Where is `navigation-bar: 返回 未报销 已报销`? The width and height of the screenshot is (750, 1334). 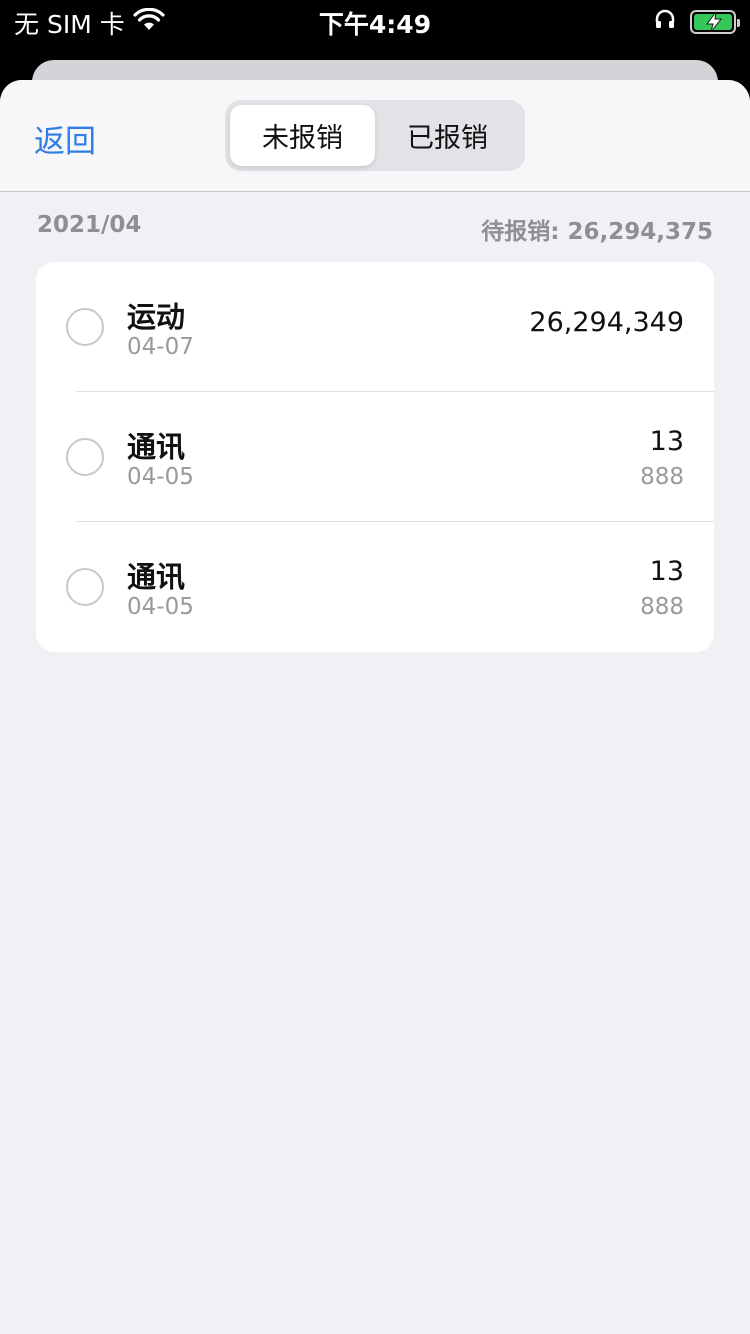 navigation-bar: 返回 未报销 已报销 is located at coordinates (375, 136).